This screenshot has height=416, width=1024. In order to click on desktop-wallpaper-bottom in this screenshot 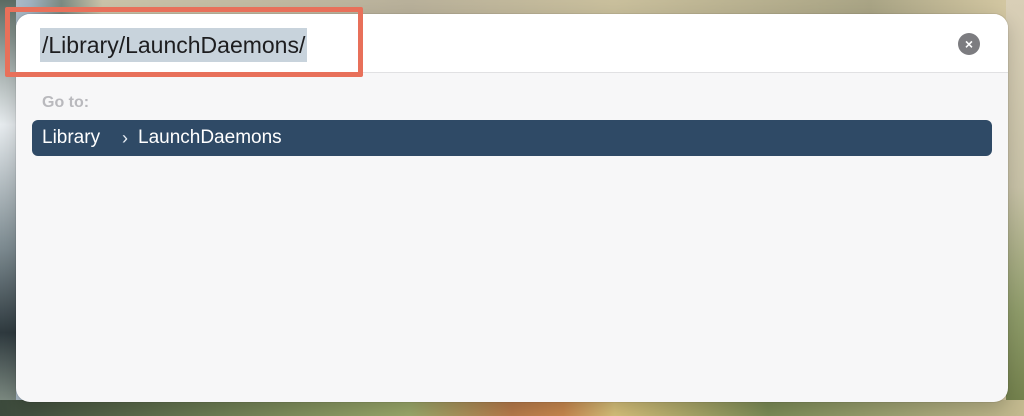, I will do `click(512, 408)`.